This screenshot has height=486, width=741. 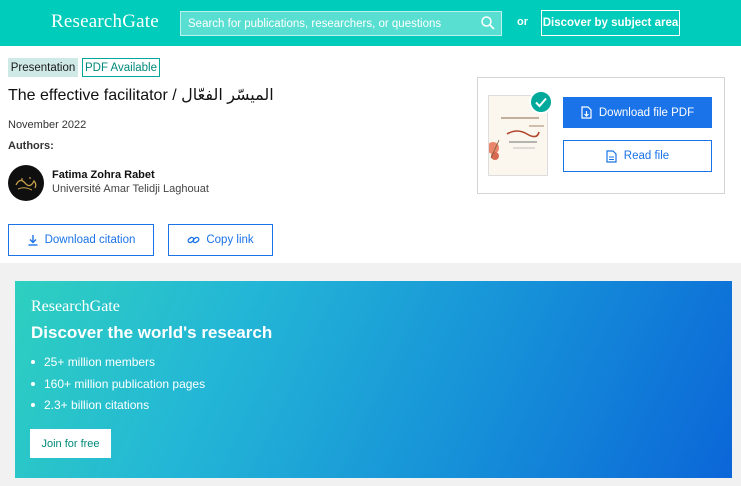 What do you see at coordinates (118, 366) in the screenshot?
I see `stat-members: 25+ million members` at bounding box center [118, 366].